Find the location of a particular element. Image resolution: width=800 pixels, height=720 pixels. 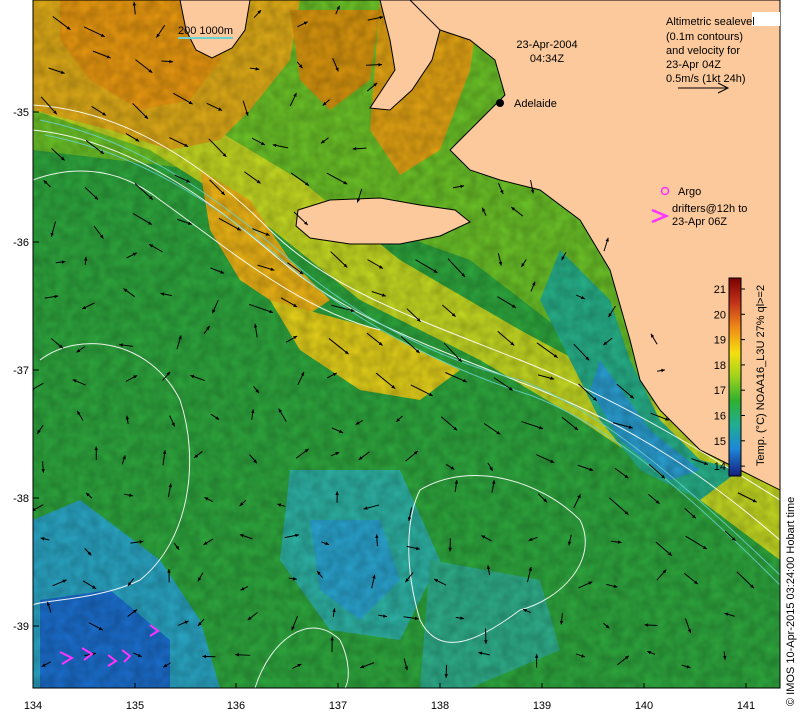

colorbar-tick-label: 14 is located at coordinates (720, 467).